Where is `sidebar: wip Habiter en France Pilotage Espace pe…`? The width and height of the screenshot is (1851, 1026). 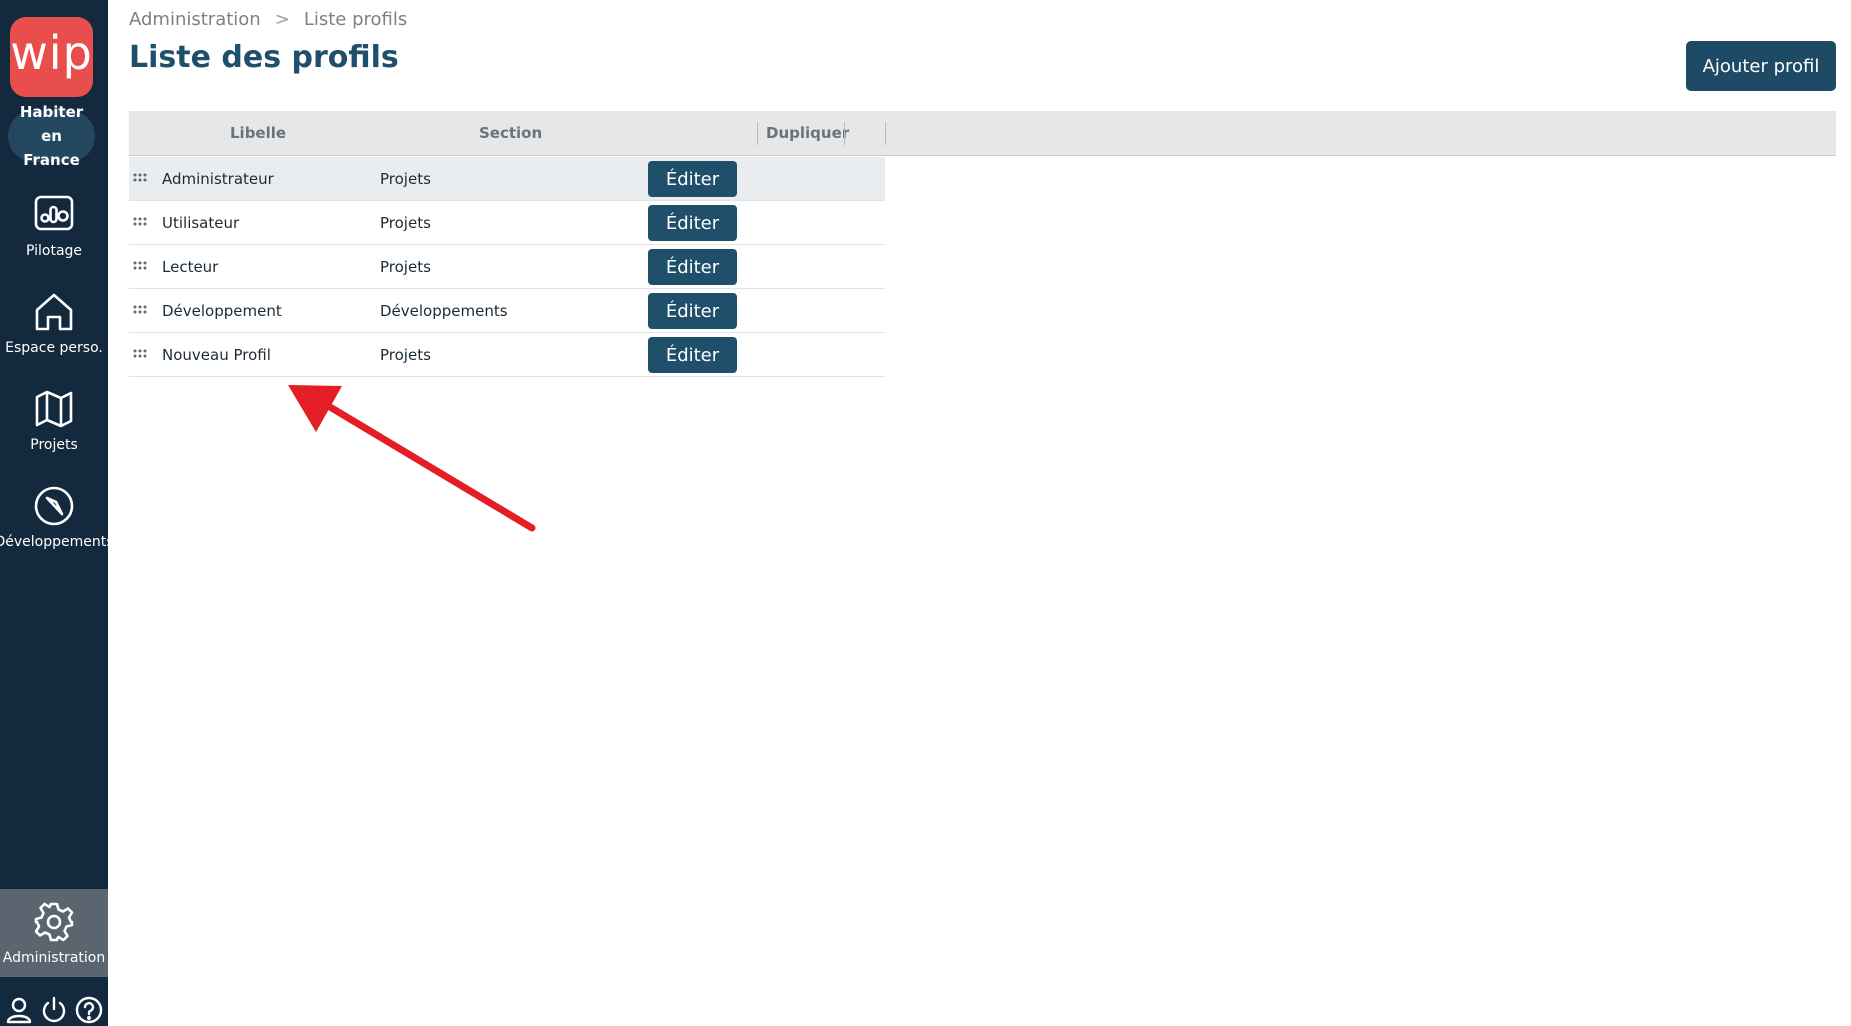
sidebar: wip Habiter en France Pilotage Espace pe… is located at coordinates (57, 513).